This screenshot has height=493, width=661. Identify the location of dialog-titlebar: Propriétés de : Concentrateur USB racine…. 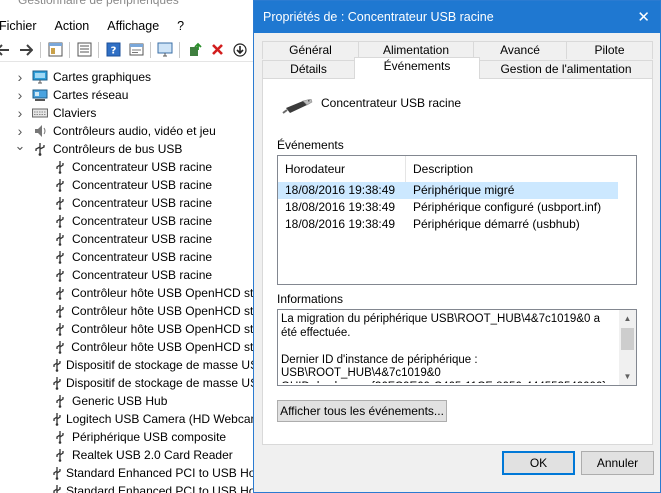
(457, 17).